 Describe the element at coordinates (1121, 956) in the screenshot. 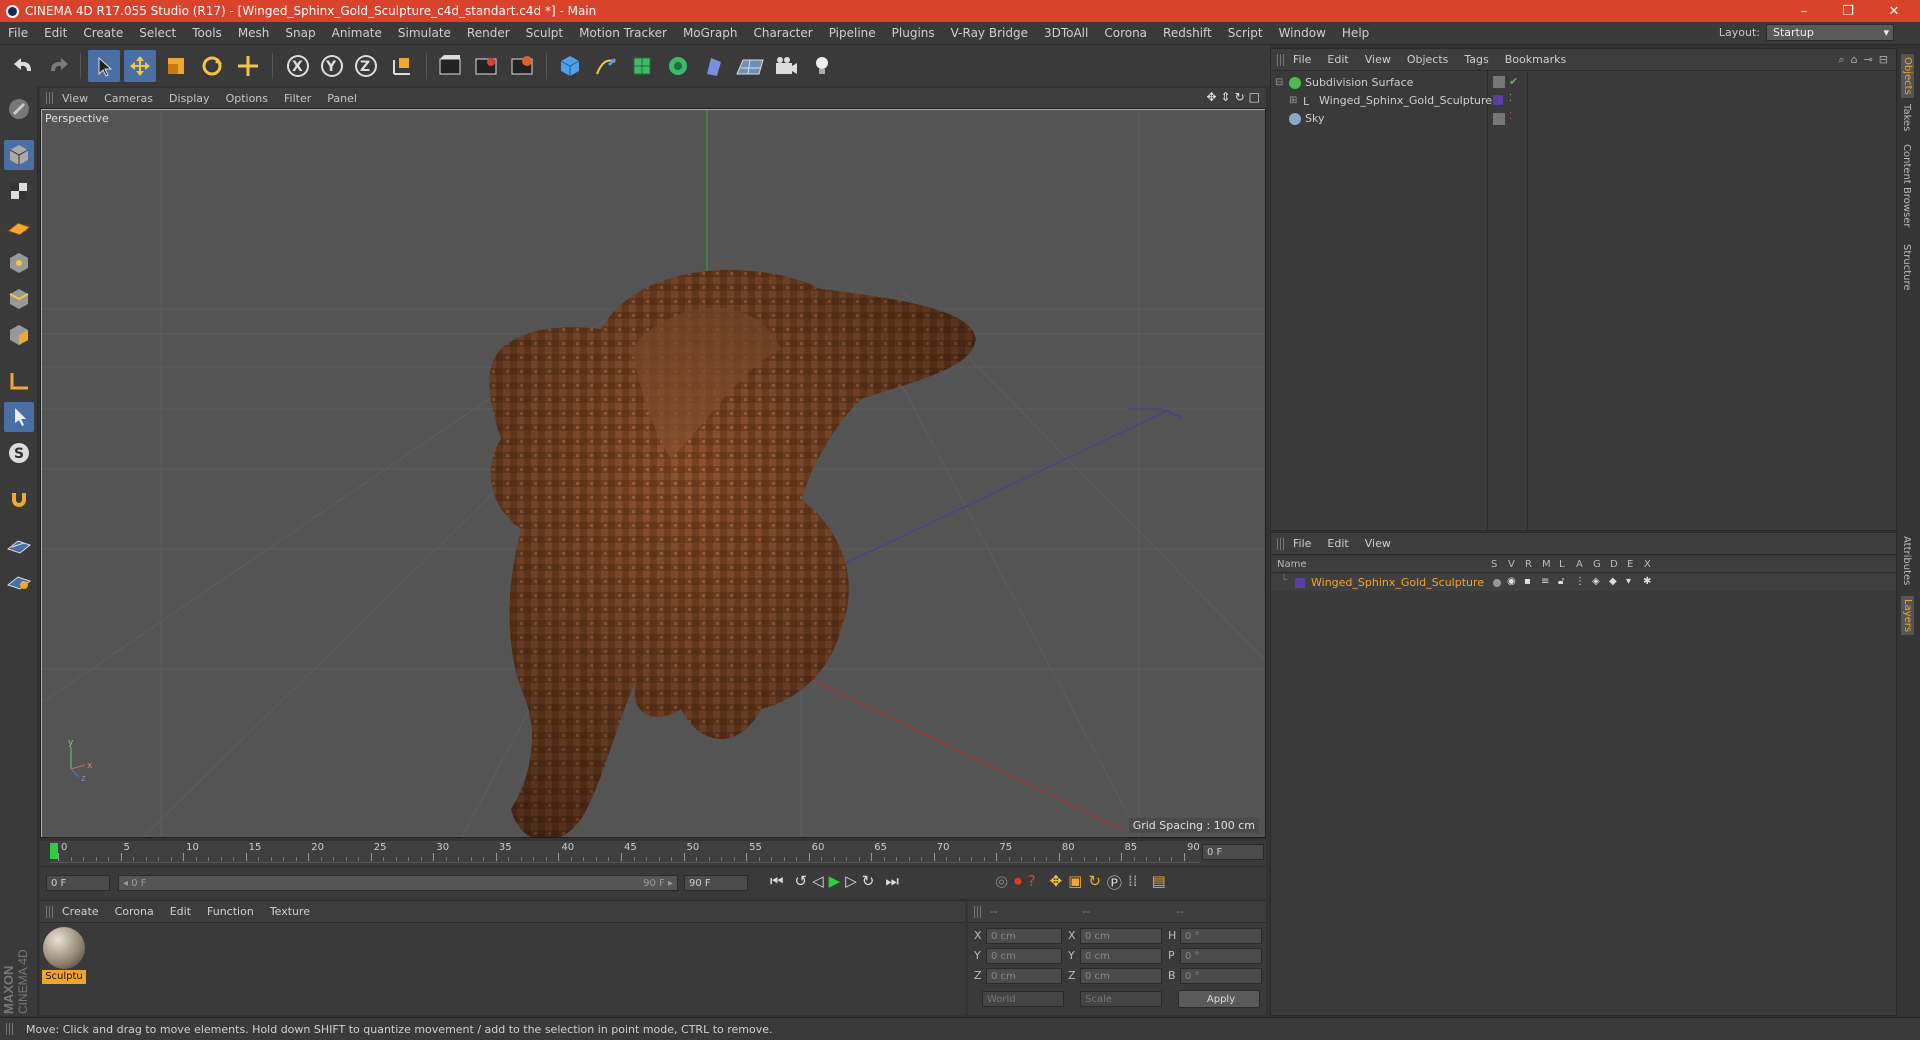

I see `coord-size-y-field: 0 cm` at that location.